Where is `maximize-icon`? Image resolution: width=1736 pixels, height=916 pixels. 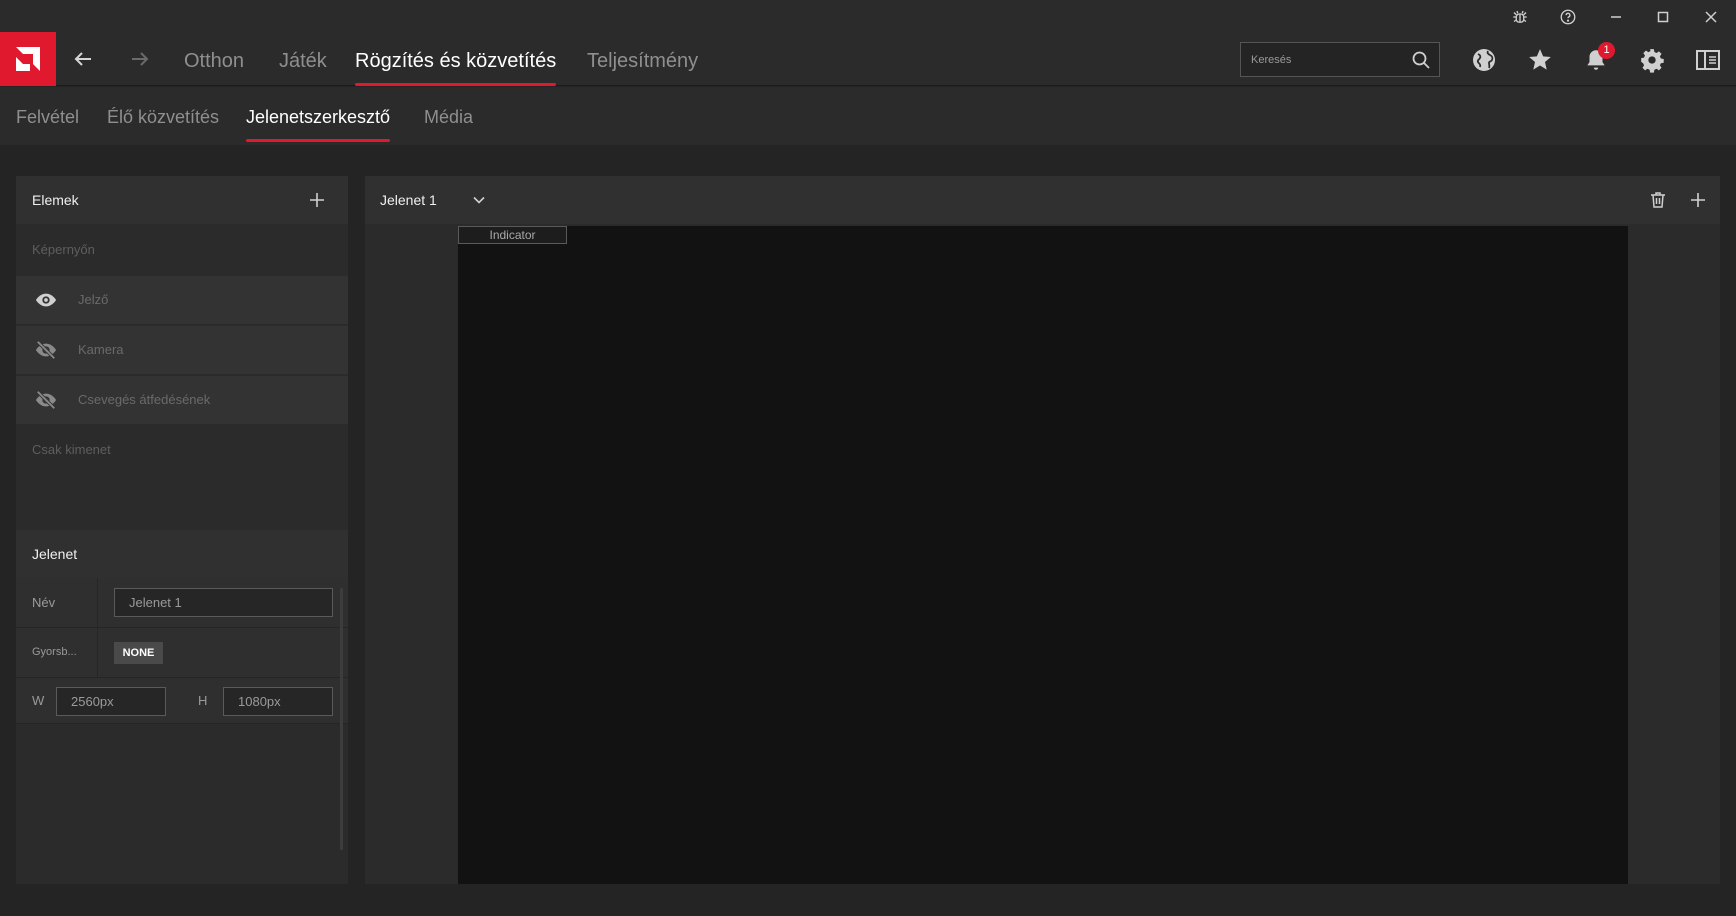
maximize-icon is located at coordinates (1663, 17).